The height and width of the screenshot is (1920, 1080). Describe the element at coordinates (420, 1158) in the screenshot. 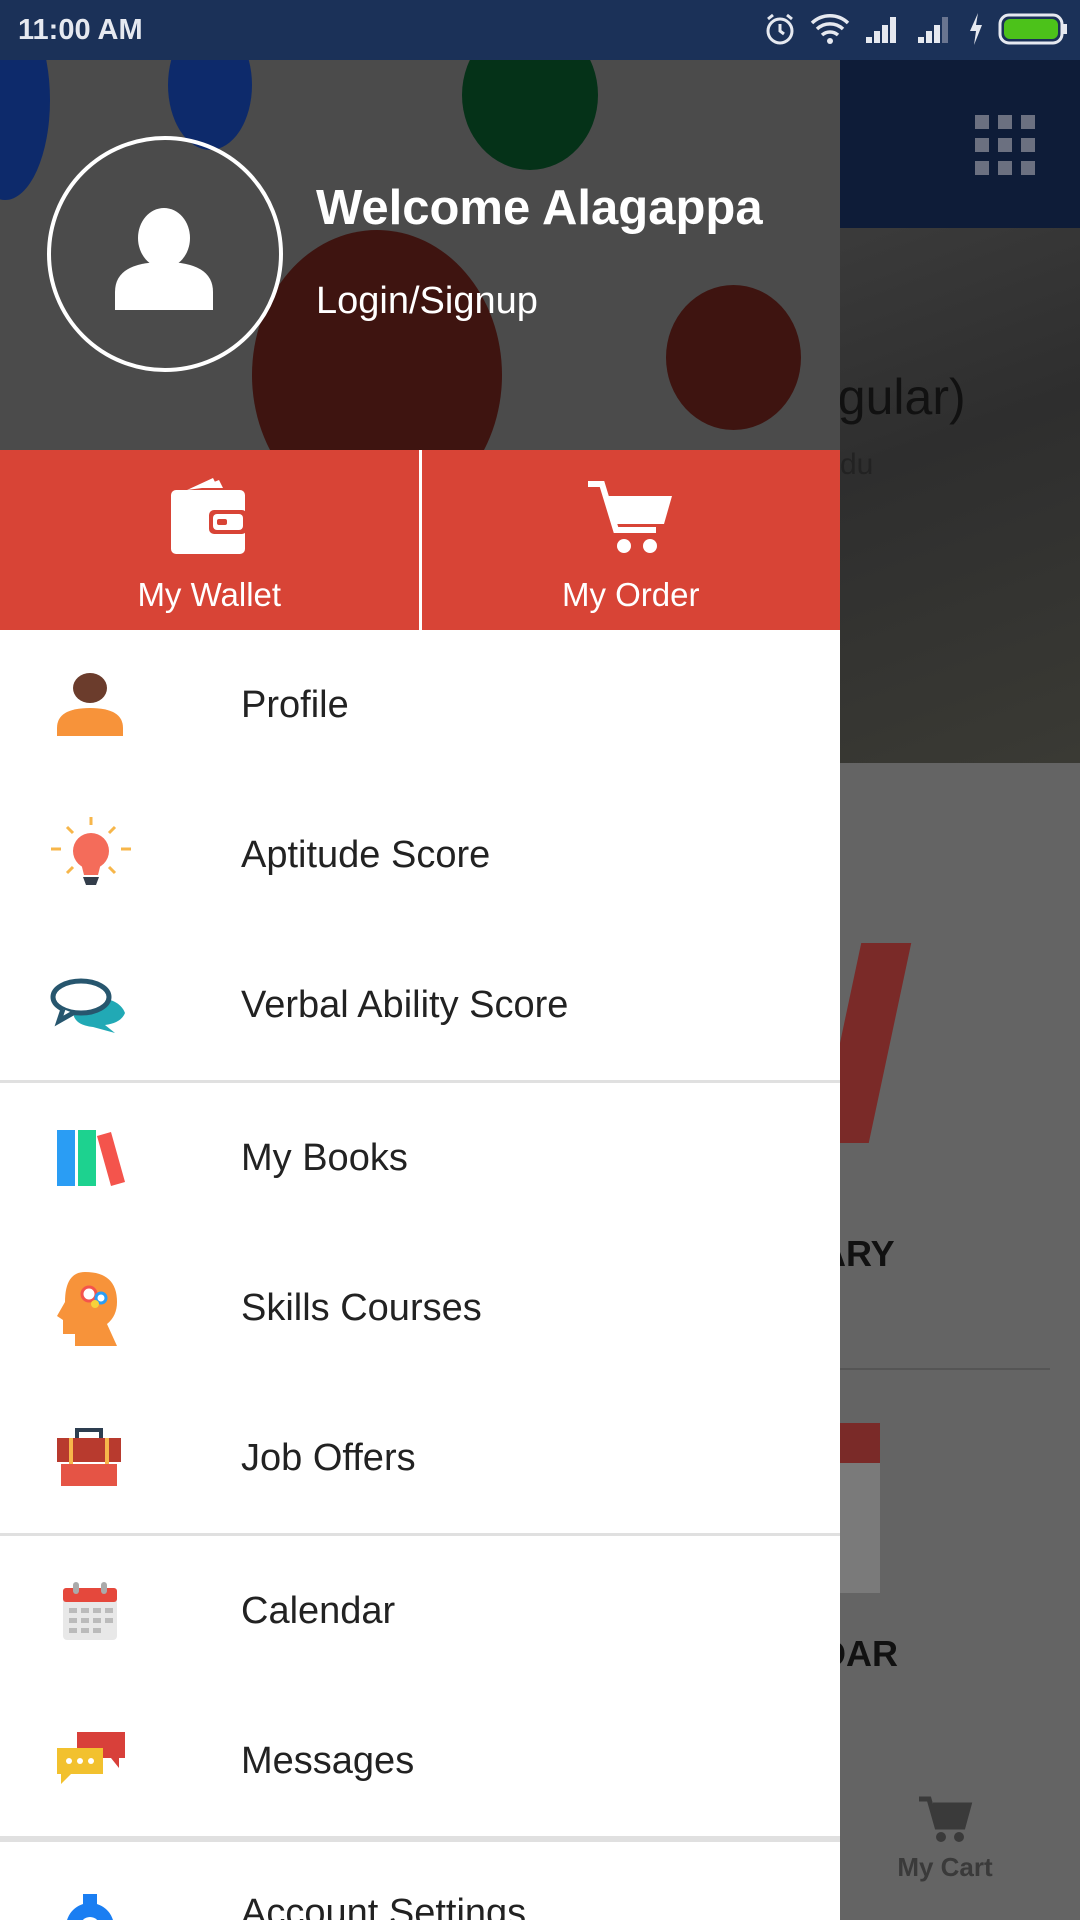

I see `menu-item-my-books: My Books` at that location.